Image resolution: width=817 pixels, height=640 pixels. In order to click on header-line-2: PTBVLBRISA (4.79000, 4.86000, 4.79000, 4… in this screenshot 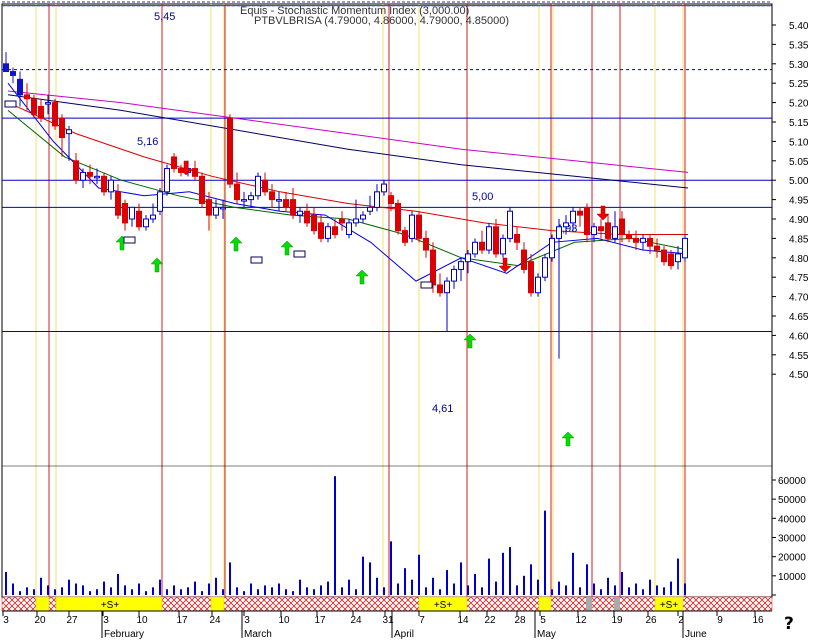, I will do `click(381, 21)`.